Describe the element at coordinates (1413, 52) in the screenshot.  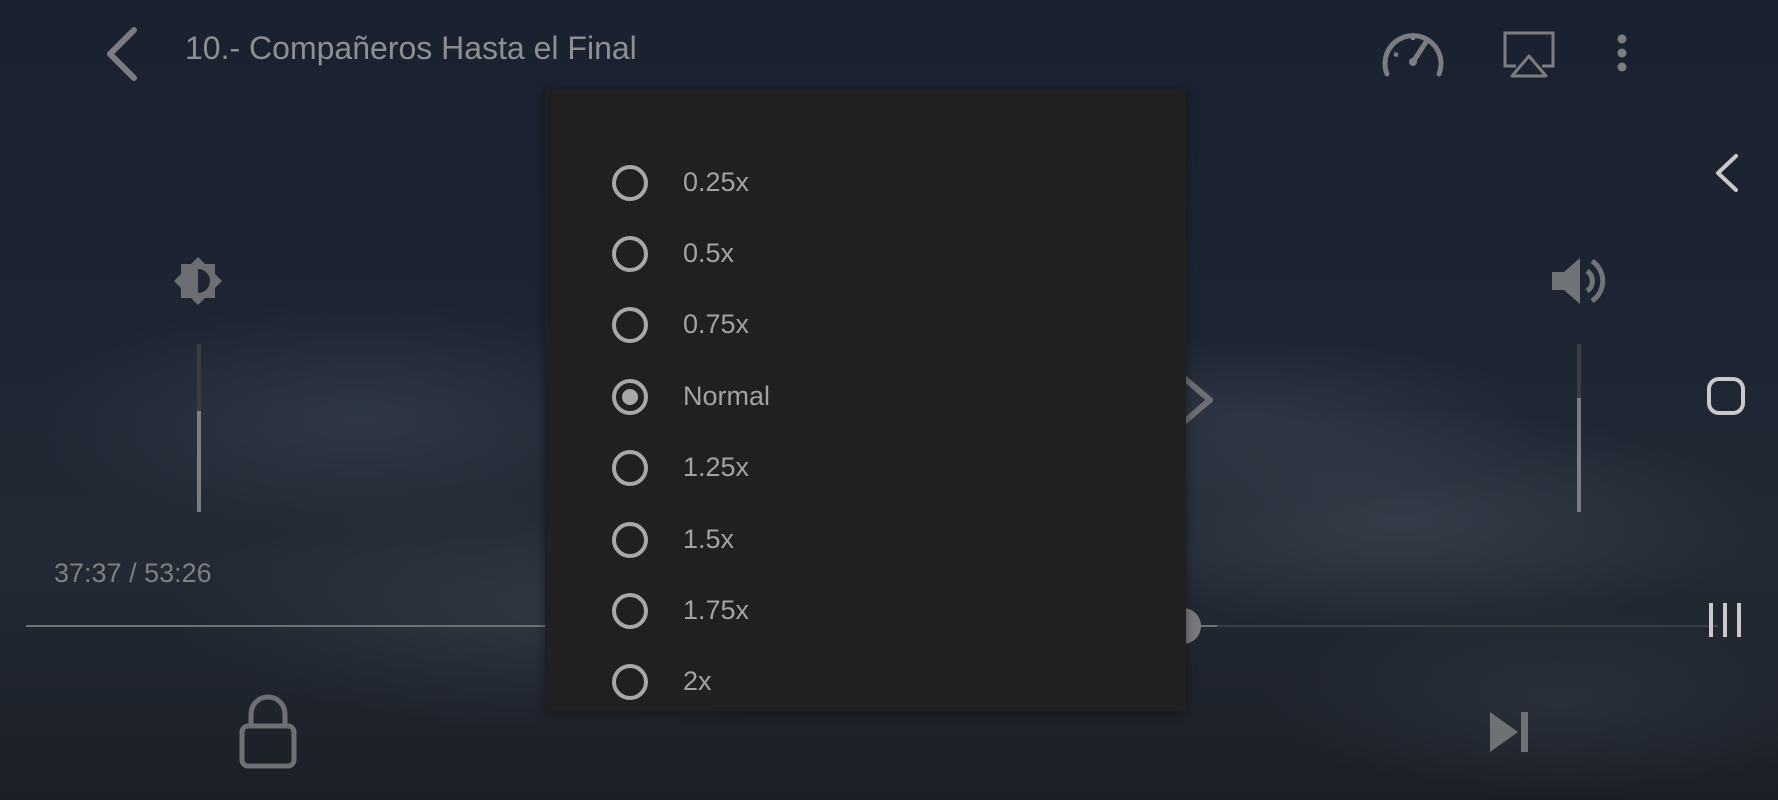
I see `speedometer-icon` at that location.